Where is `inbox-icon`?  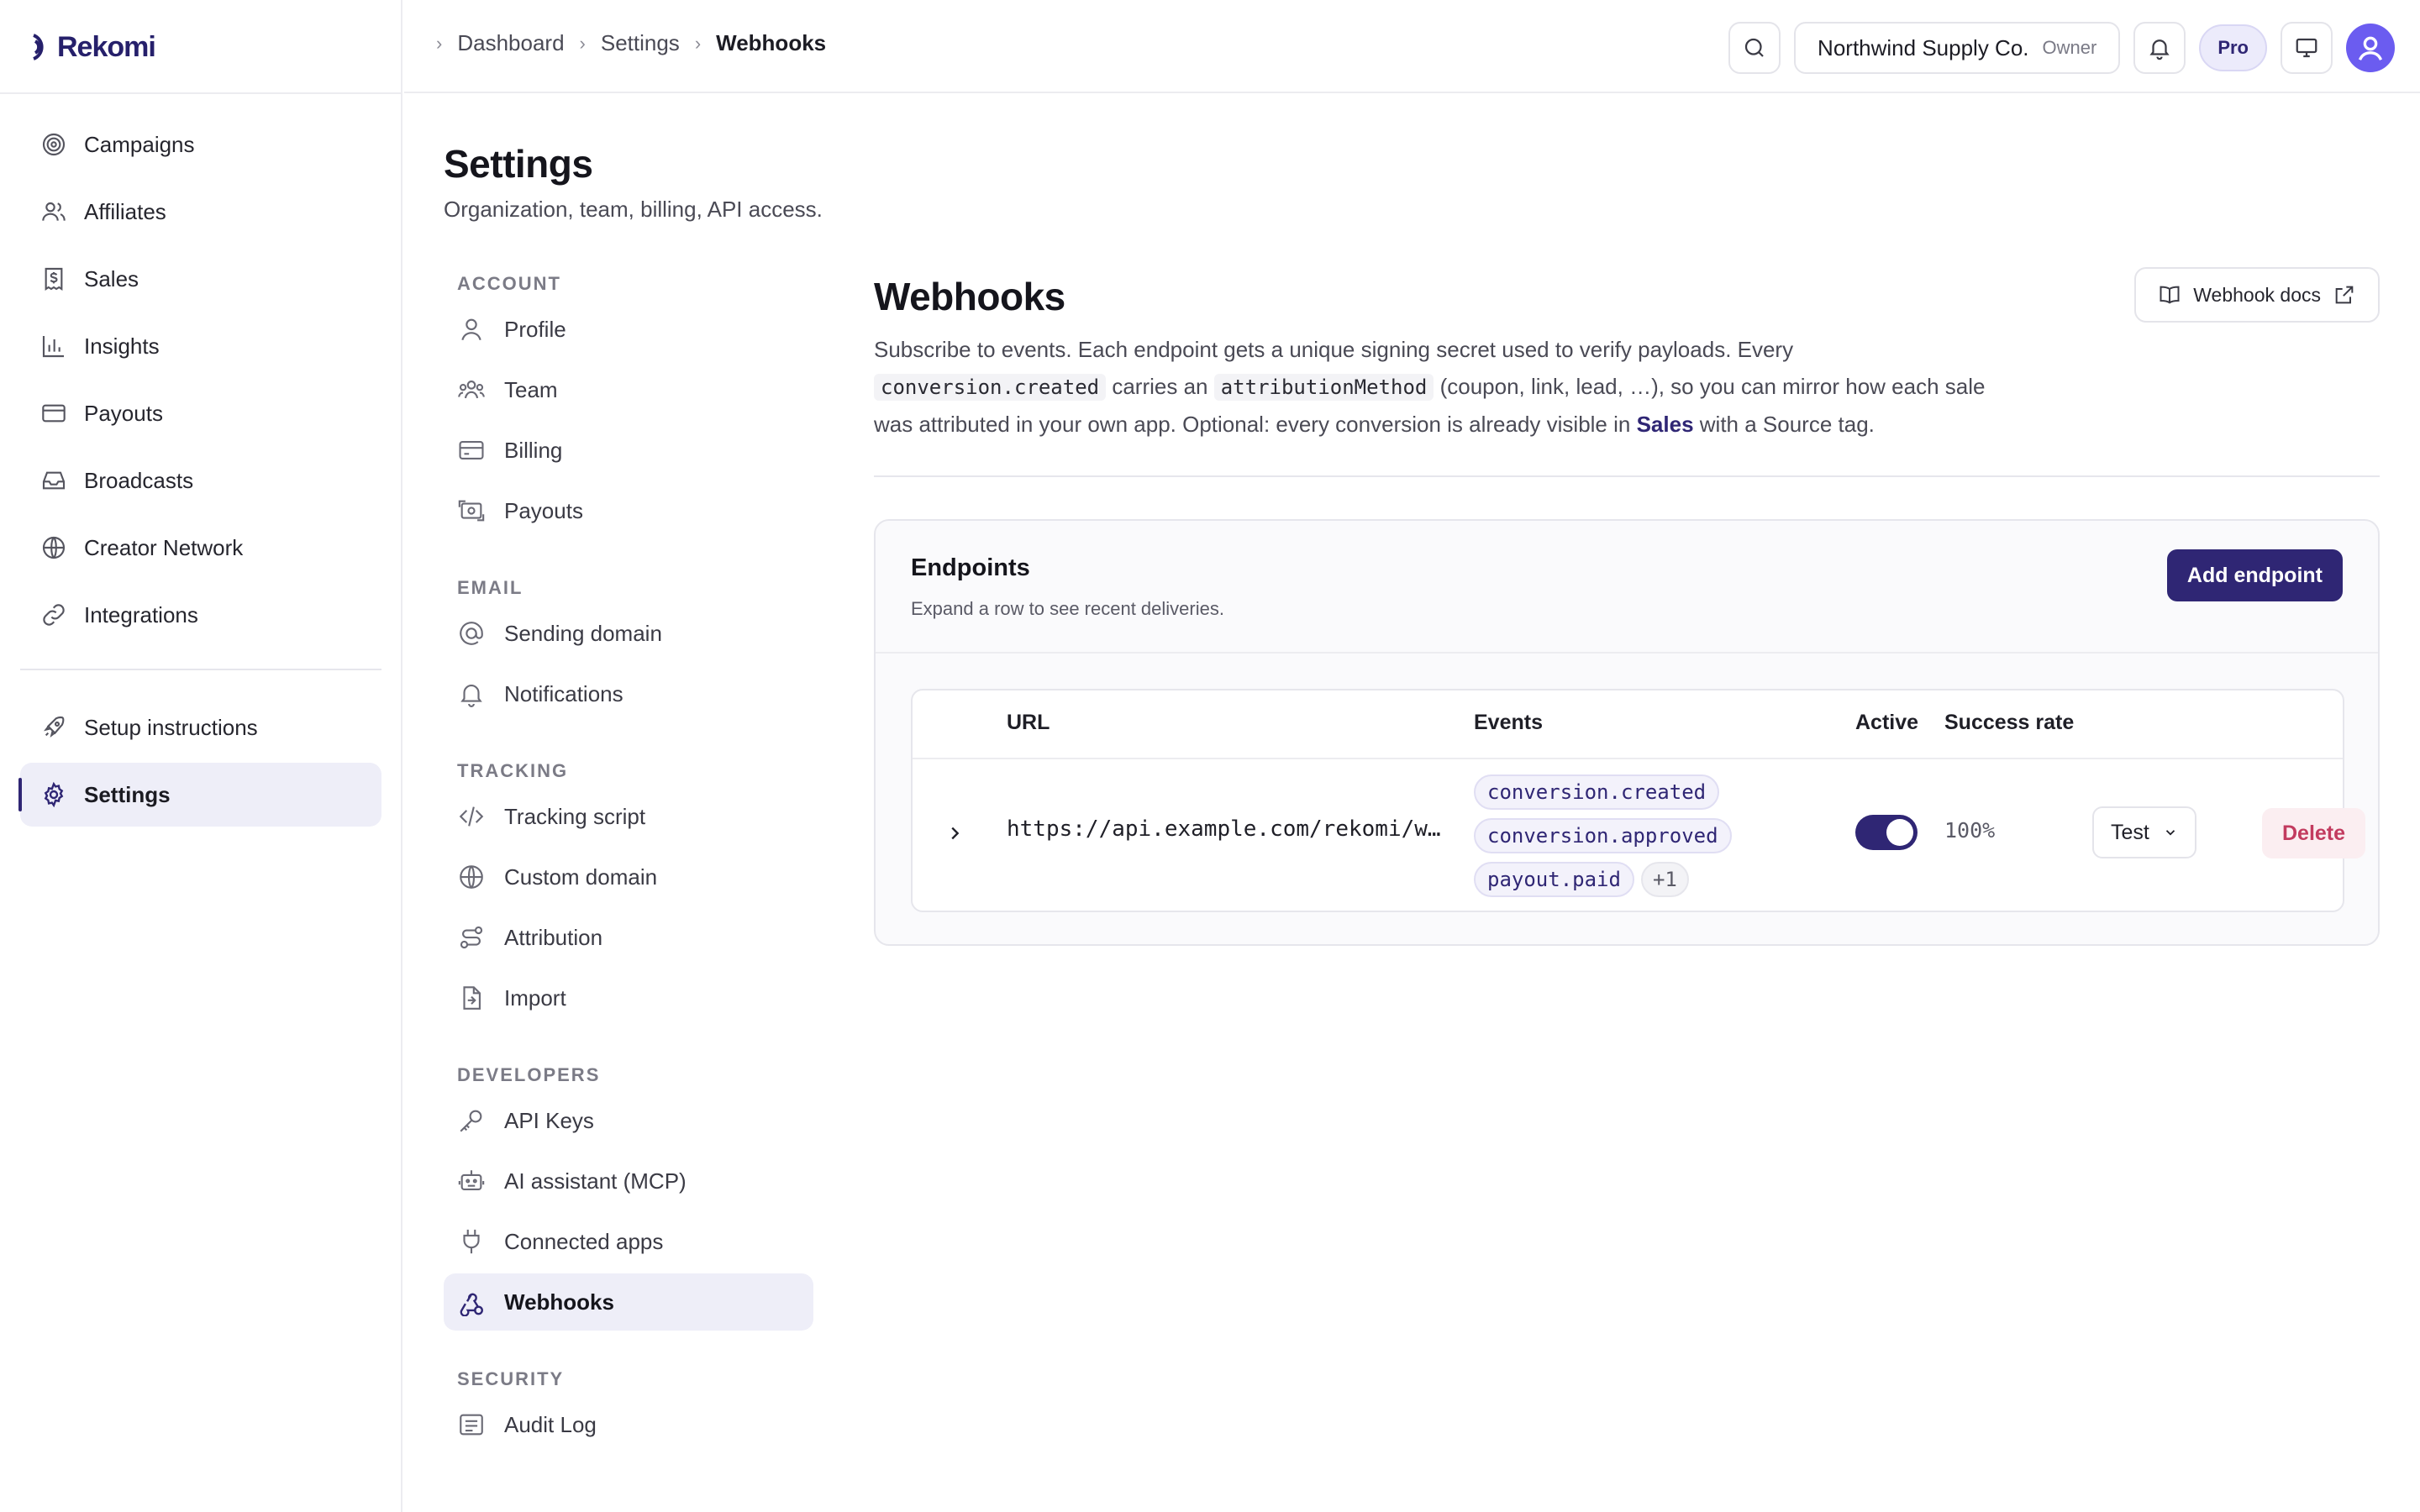
inbox-icon is located at coordinates (54, 480).